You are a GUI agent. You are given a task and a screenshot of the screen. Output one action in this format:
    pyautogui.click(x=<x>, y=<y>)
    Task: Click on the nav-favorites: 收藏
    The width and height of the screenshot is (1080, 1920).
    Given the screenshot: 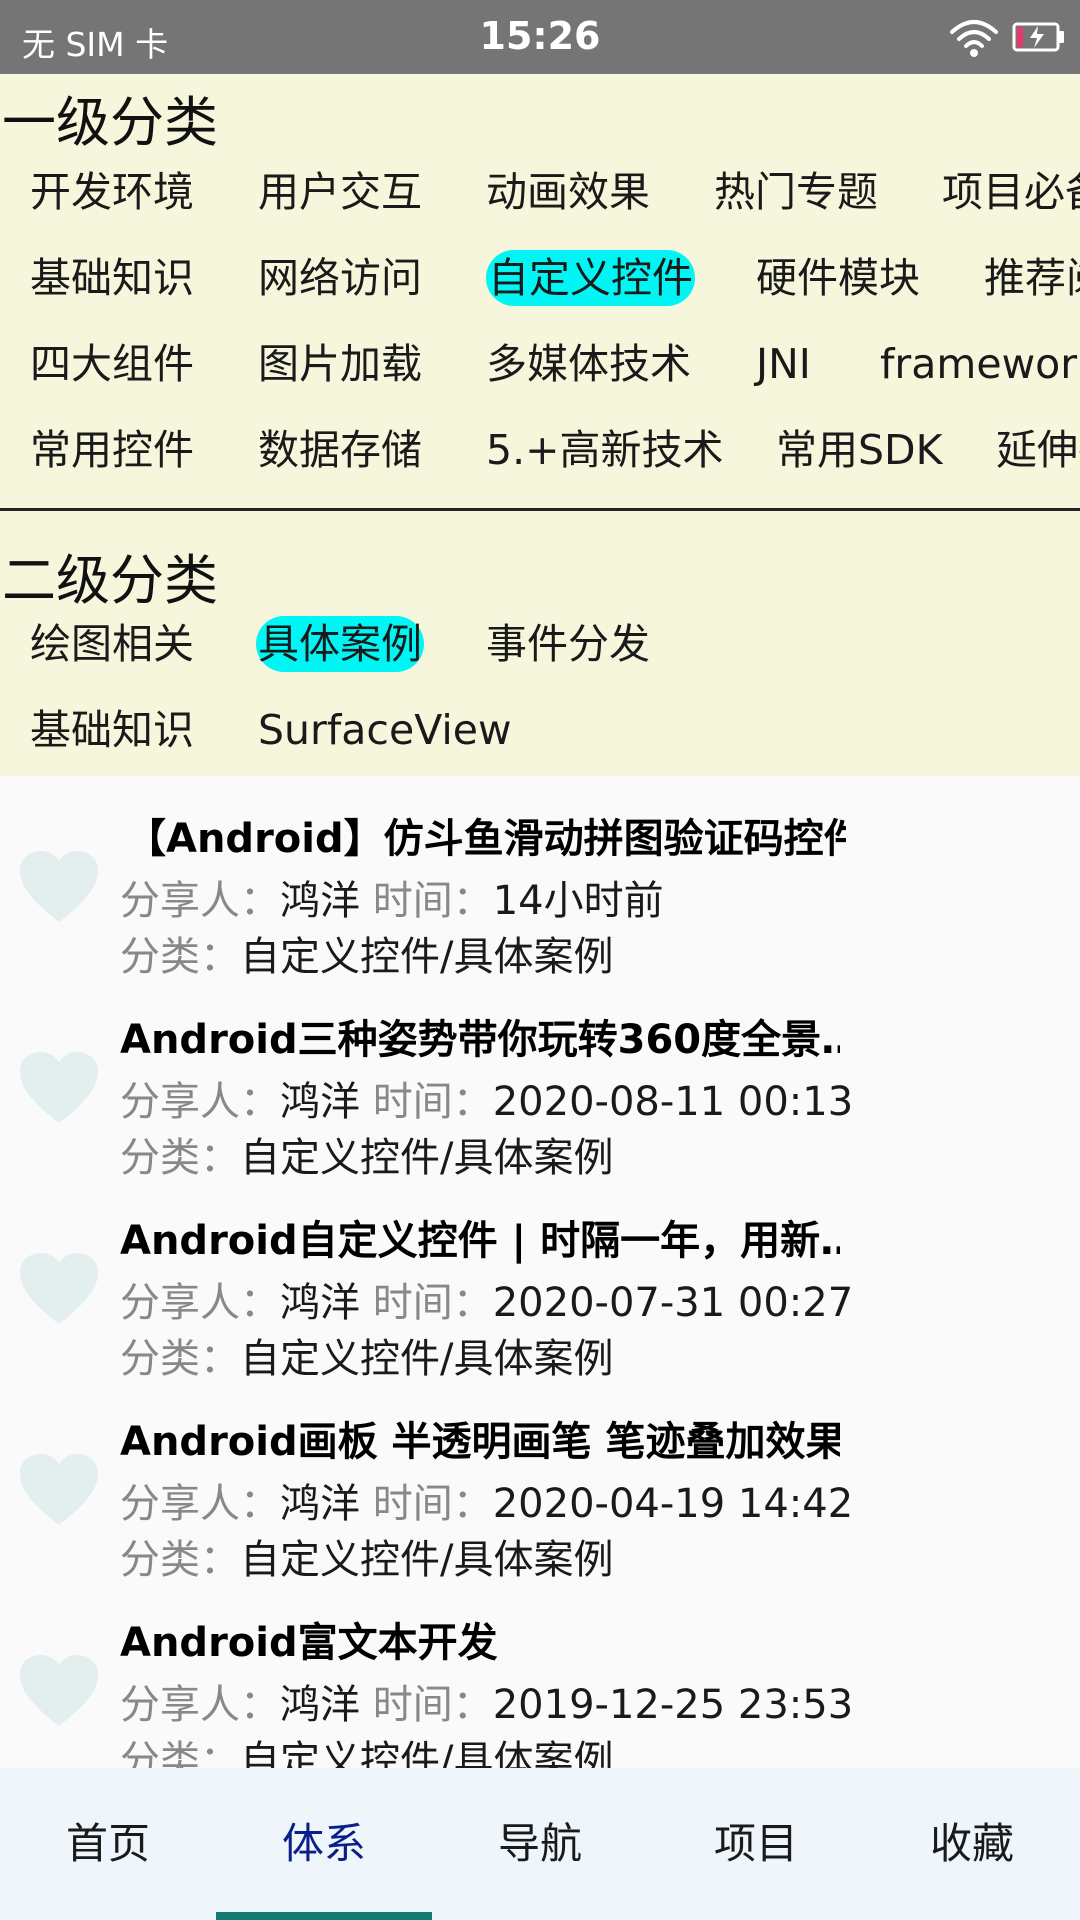 What is the action you would take?
    pyautogui.click(x=972, y=1844)
    